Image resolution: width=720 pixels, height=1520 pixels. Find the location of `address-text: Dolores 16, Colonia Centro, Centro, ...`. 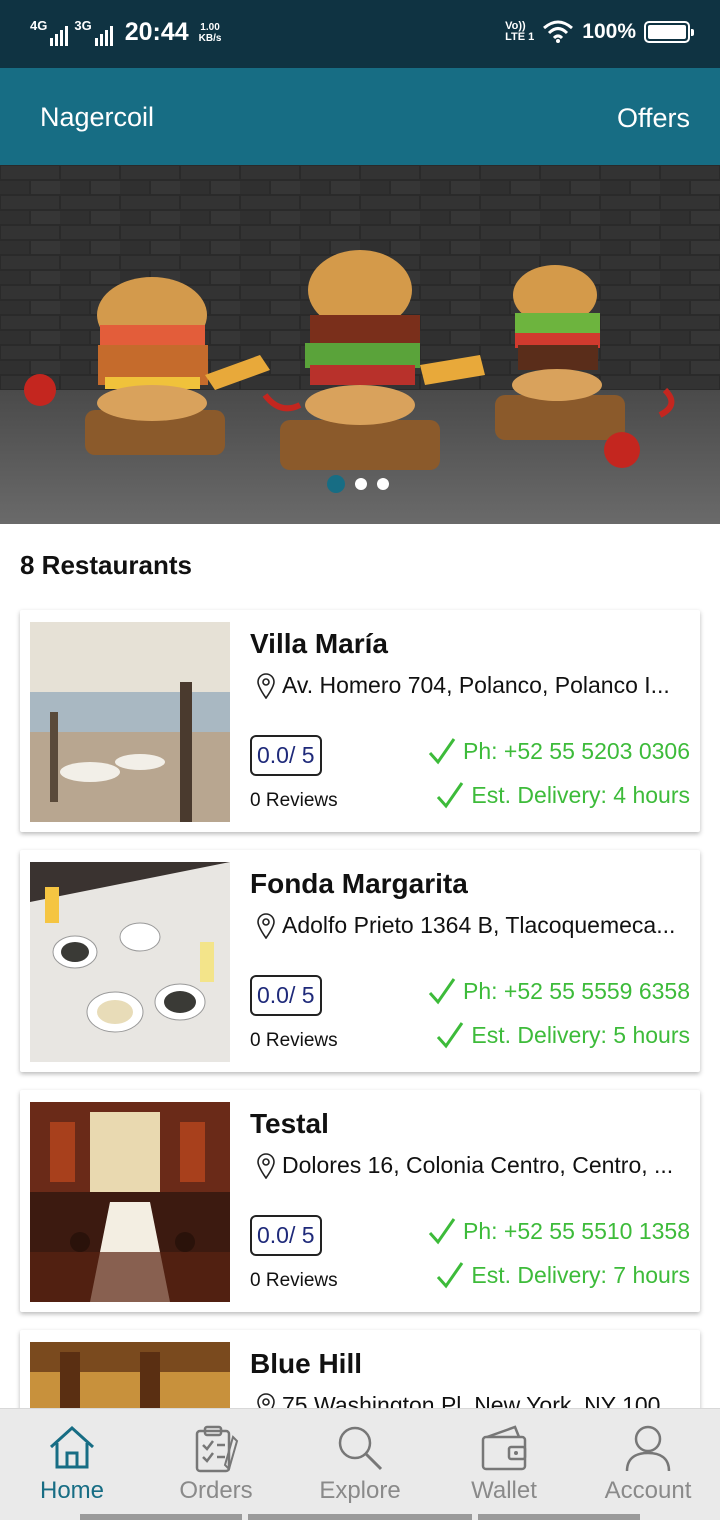

address-text: Dolores 16, Colonia Centro, Centro, ... is located at coordinates (478, 1165).